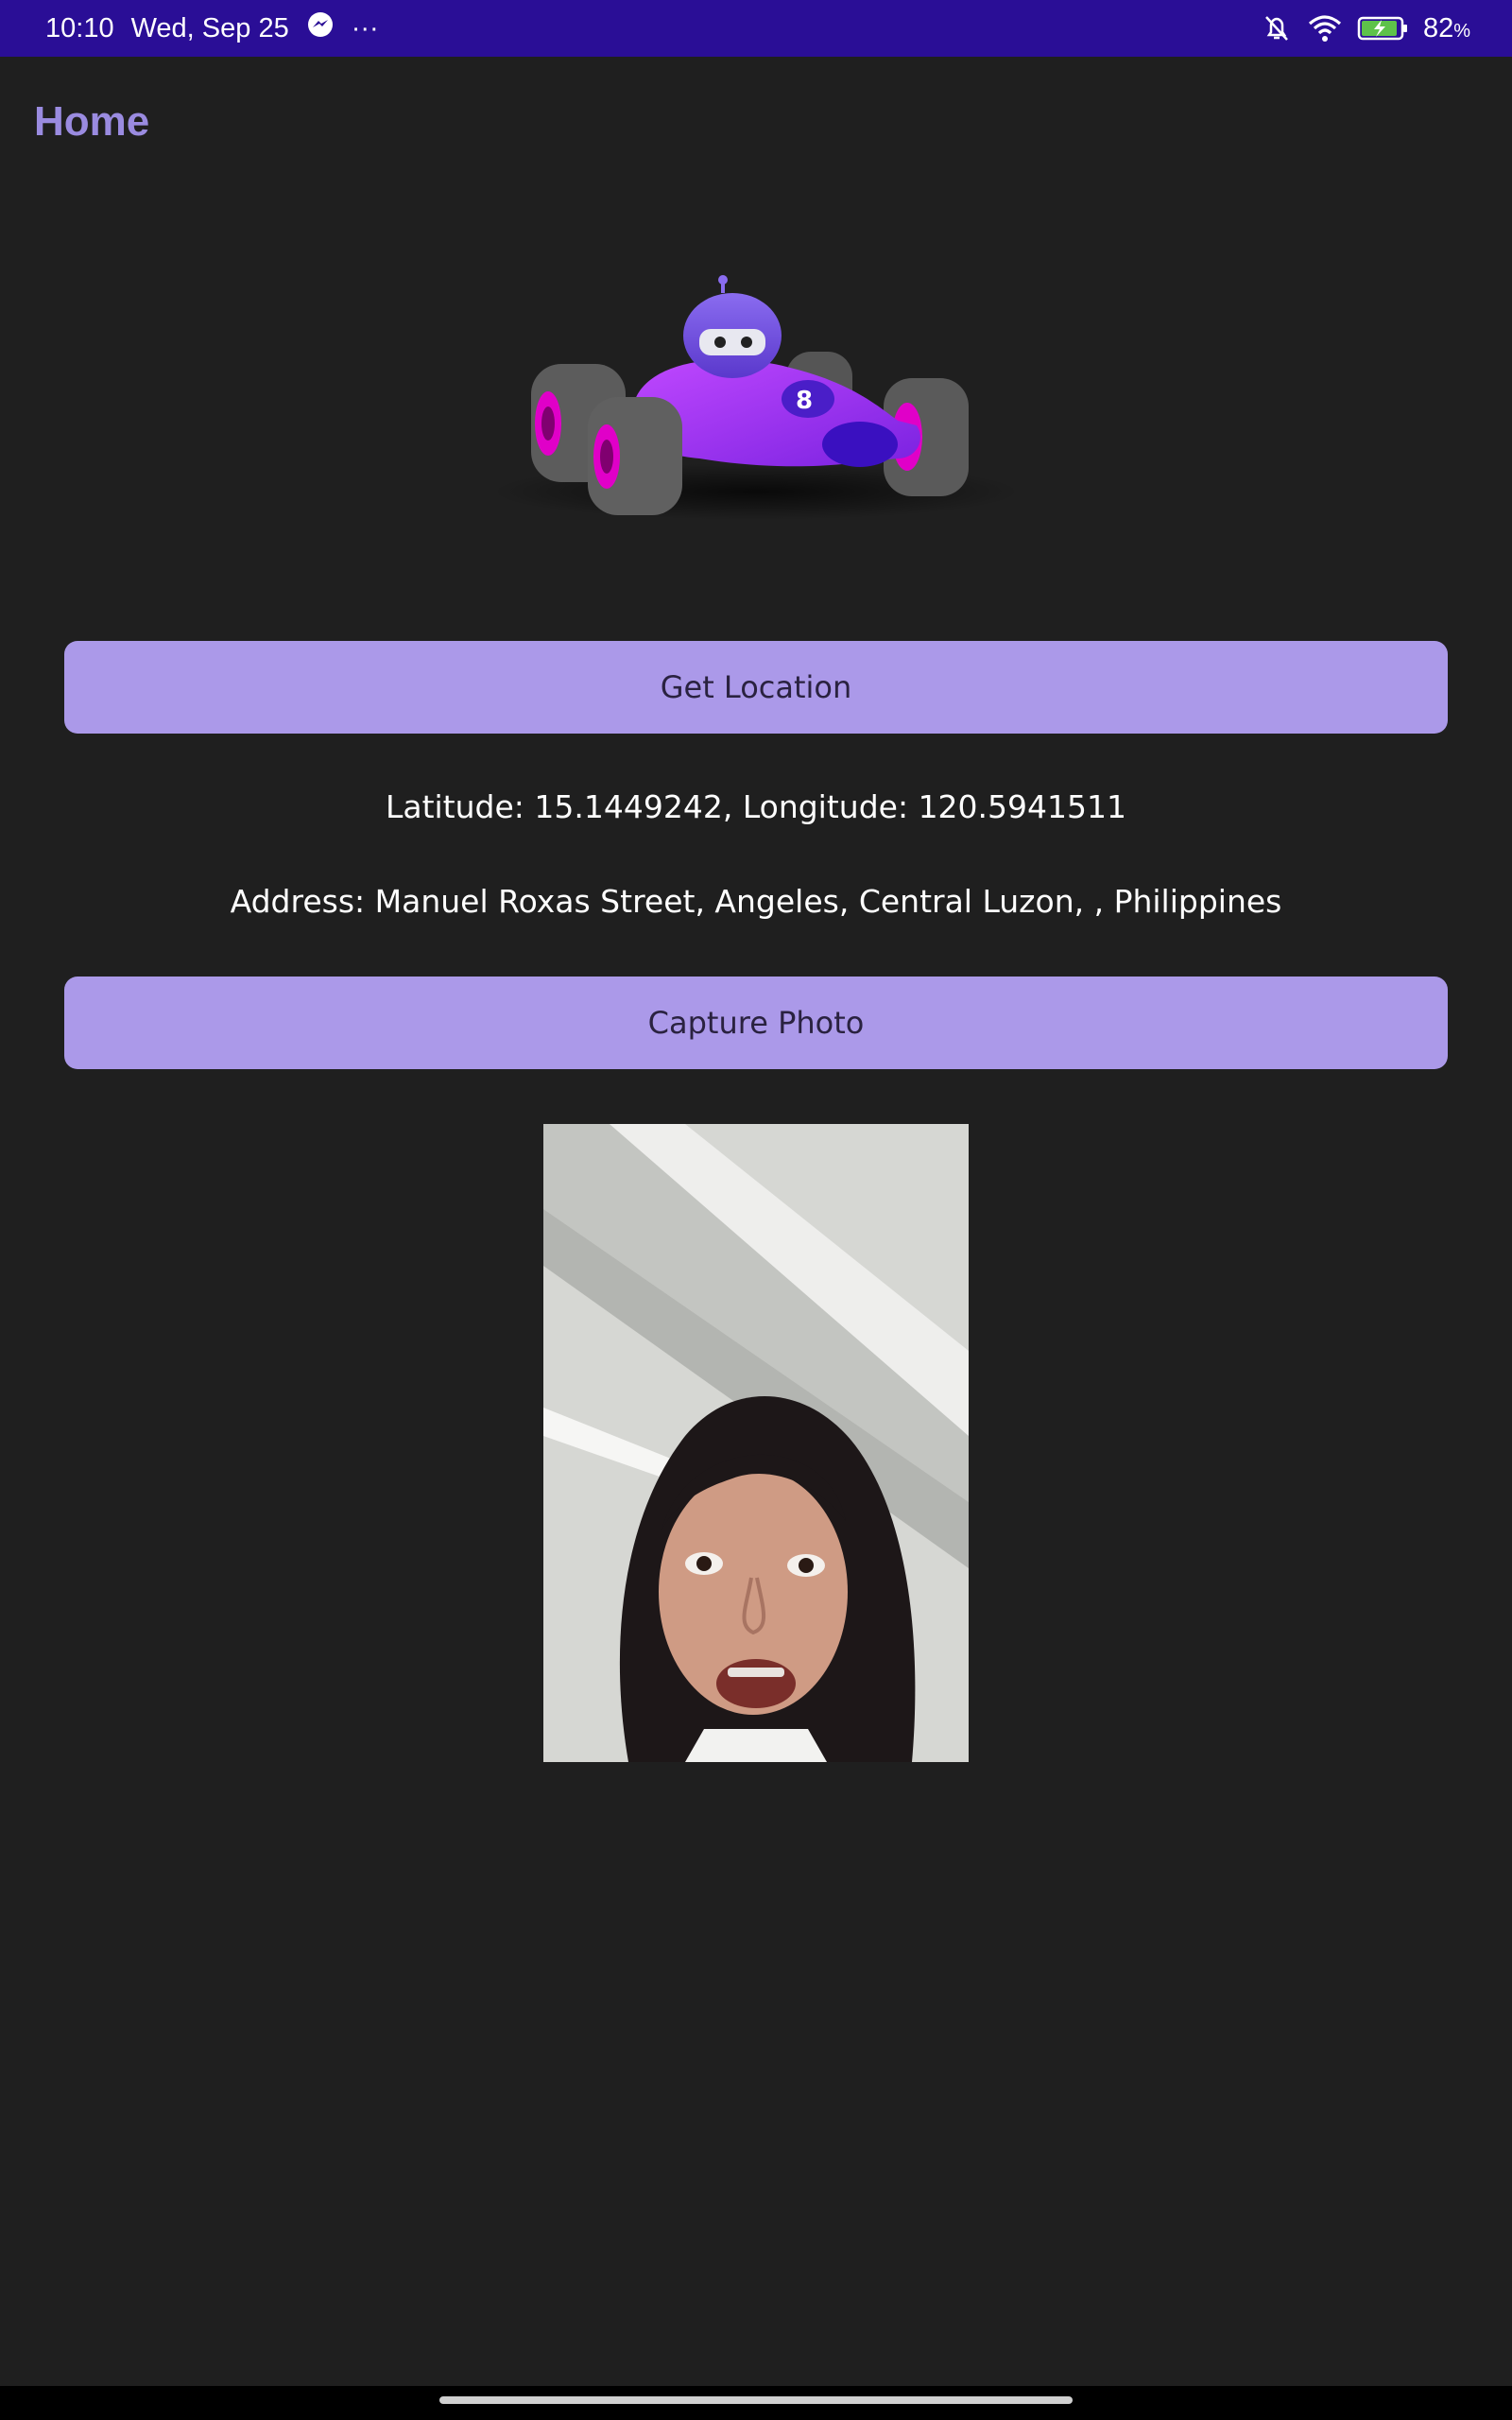  I want to click on battery-charging-icon, so click(1383, 28).